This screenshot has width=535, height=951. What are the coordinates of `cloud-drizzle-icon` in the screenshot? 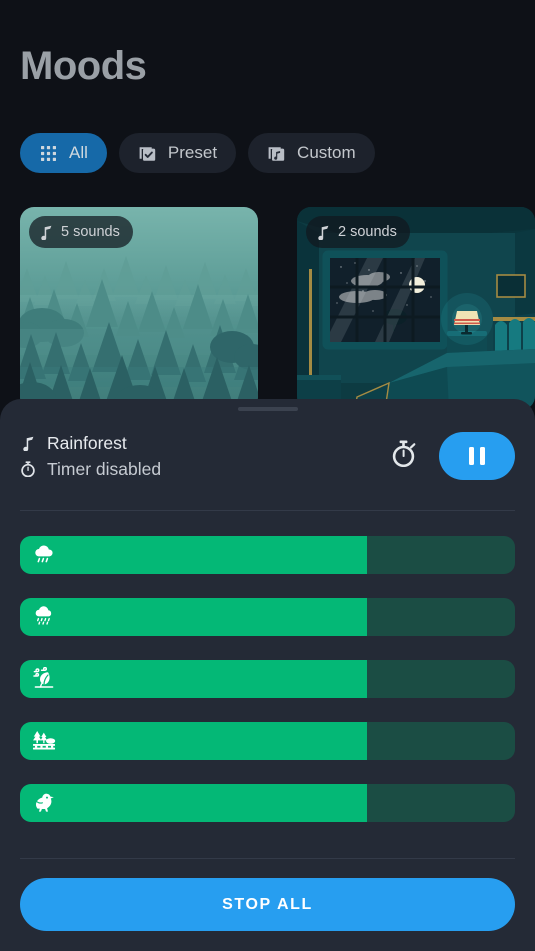 It's located at (44, 617).